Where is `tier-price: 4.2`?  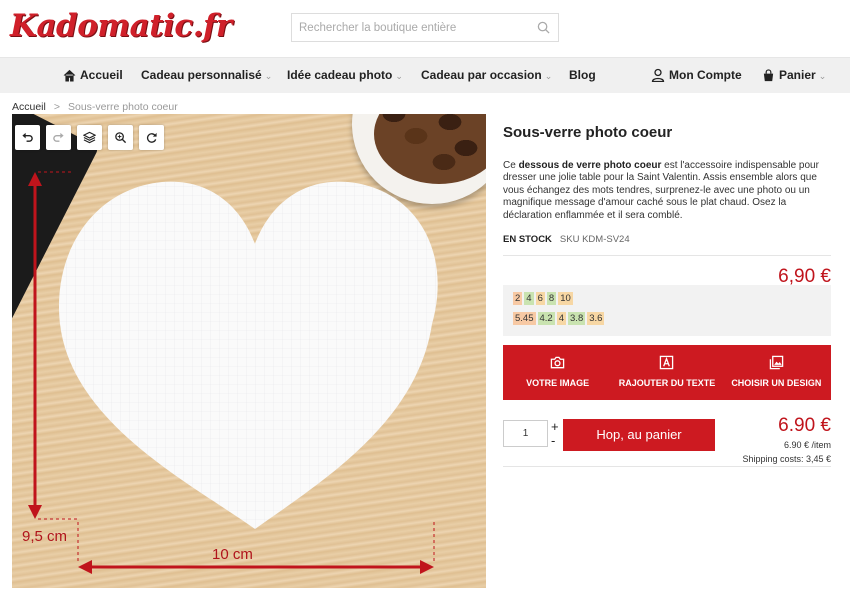 tier-price: 4.2 is located at coordinates (546, 318).